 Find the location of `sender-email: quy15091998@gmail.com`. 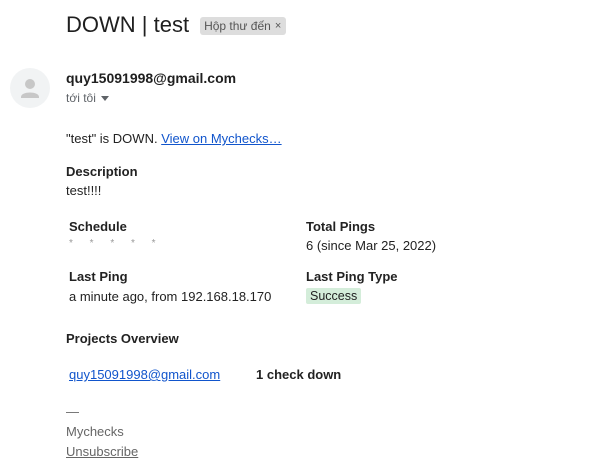

sender-email: quy15091998@gmail.com is located at coordinates (151, 78).